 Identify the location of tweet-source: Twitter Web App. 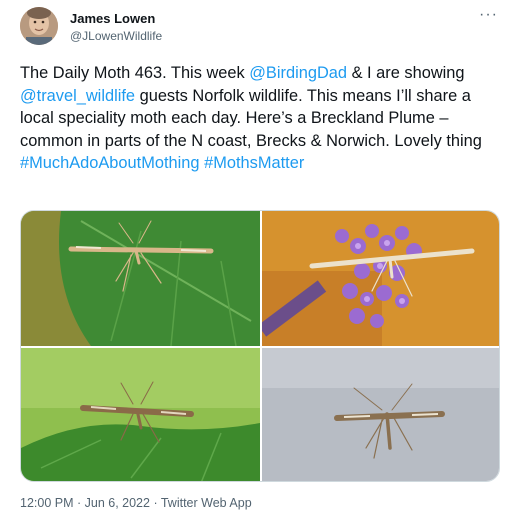
(206, 503).